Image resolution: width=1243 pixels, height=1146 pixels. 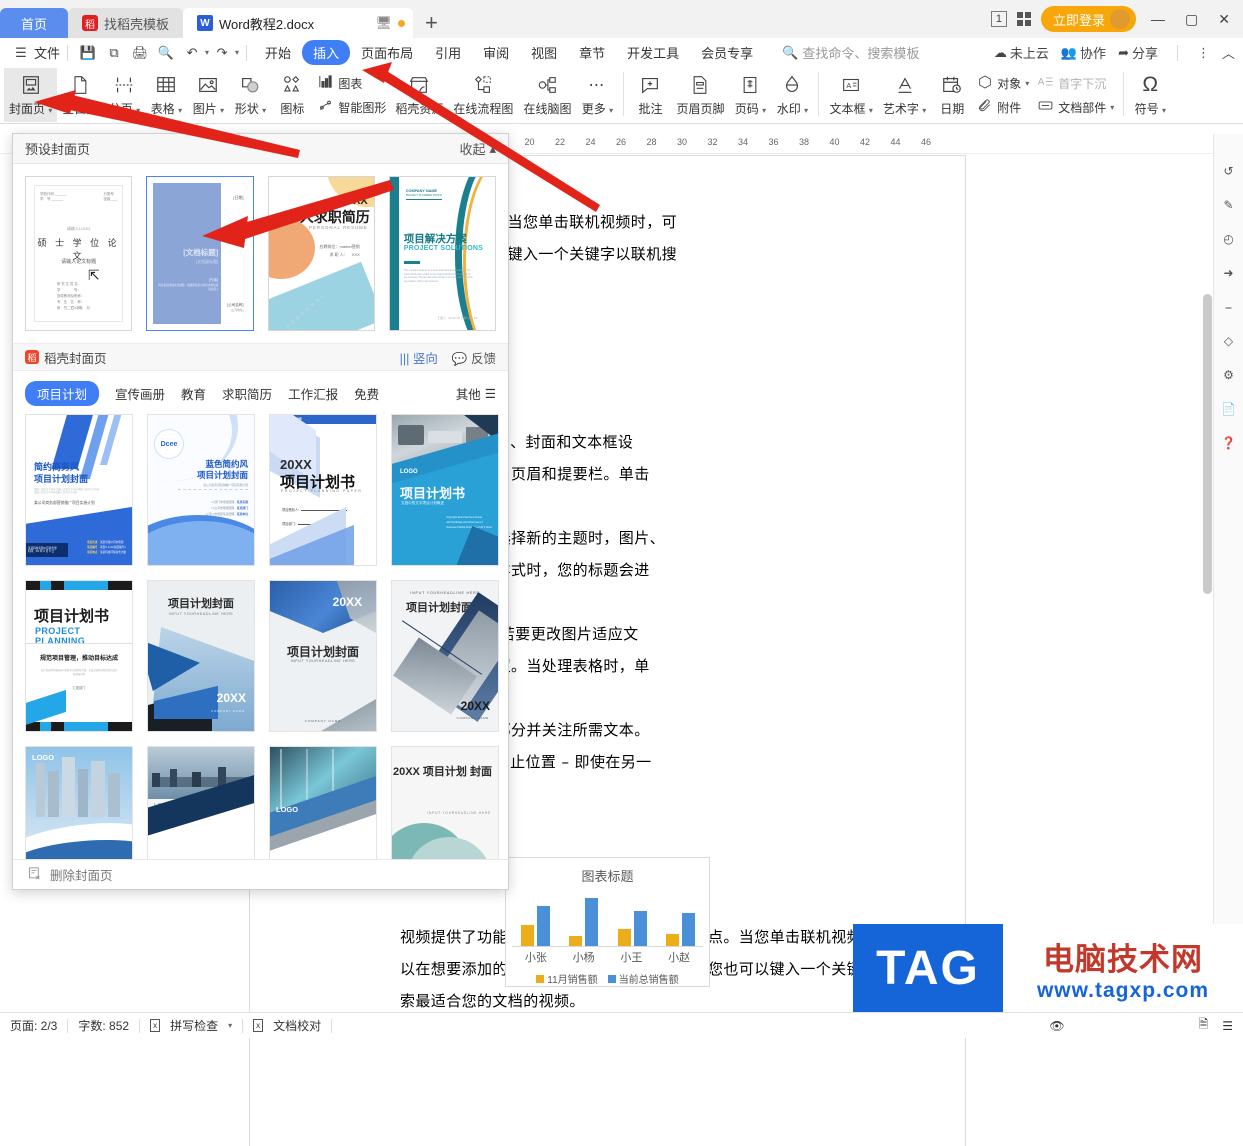 I want to click on collapse-ribbon-icon: ︿, so click(x=1228, y=52).